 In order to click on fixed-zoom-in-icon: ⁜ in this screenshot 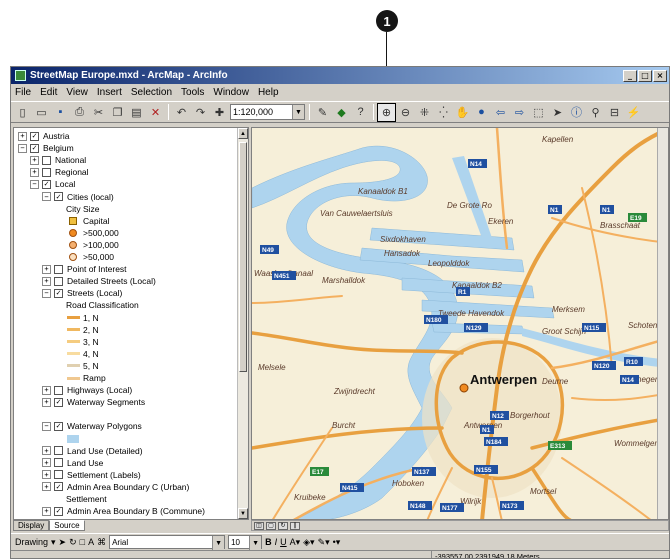, I will do `click(424, 112)`.